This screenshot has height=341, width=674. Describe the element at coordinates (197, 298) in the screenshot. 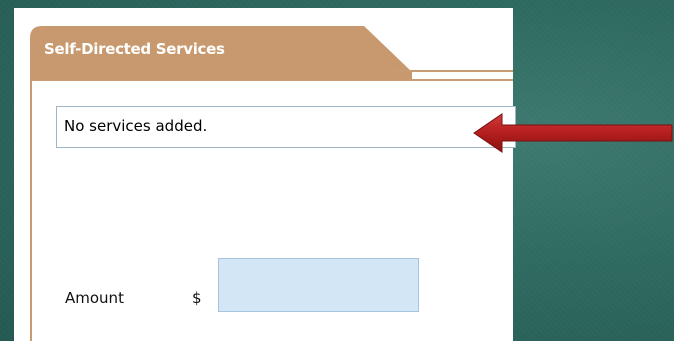

I see `currency-symbol: $` at that location.